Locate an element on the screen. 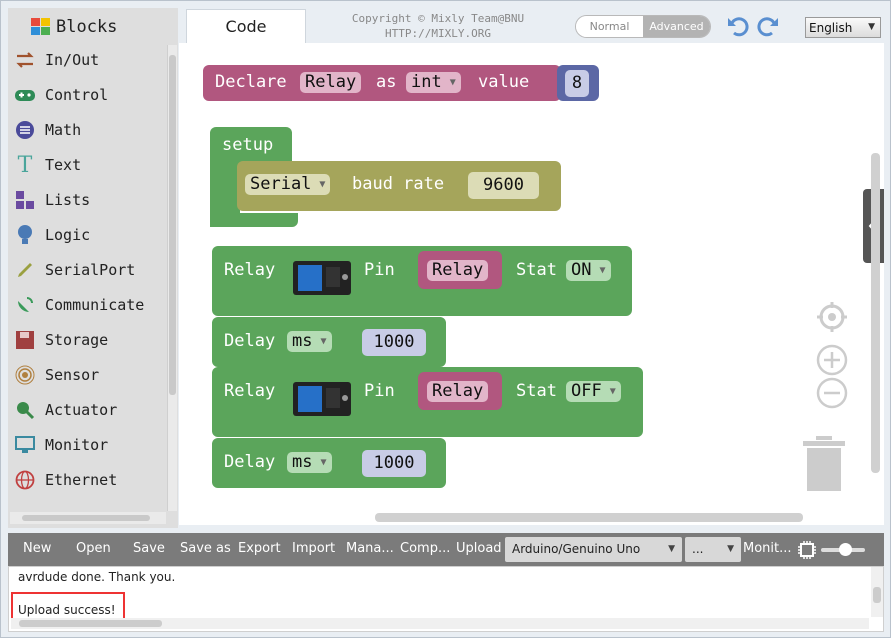 The width and height of the screenshot is (891, 638). category-monitor: Monitor is located at coordinates (87, 445).